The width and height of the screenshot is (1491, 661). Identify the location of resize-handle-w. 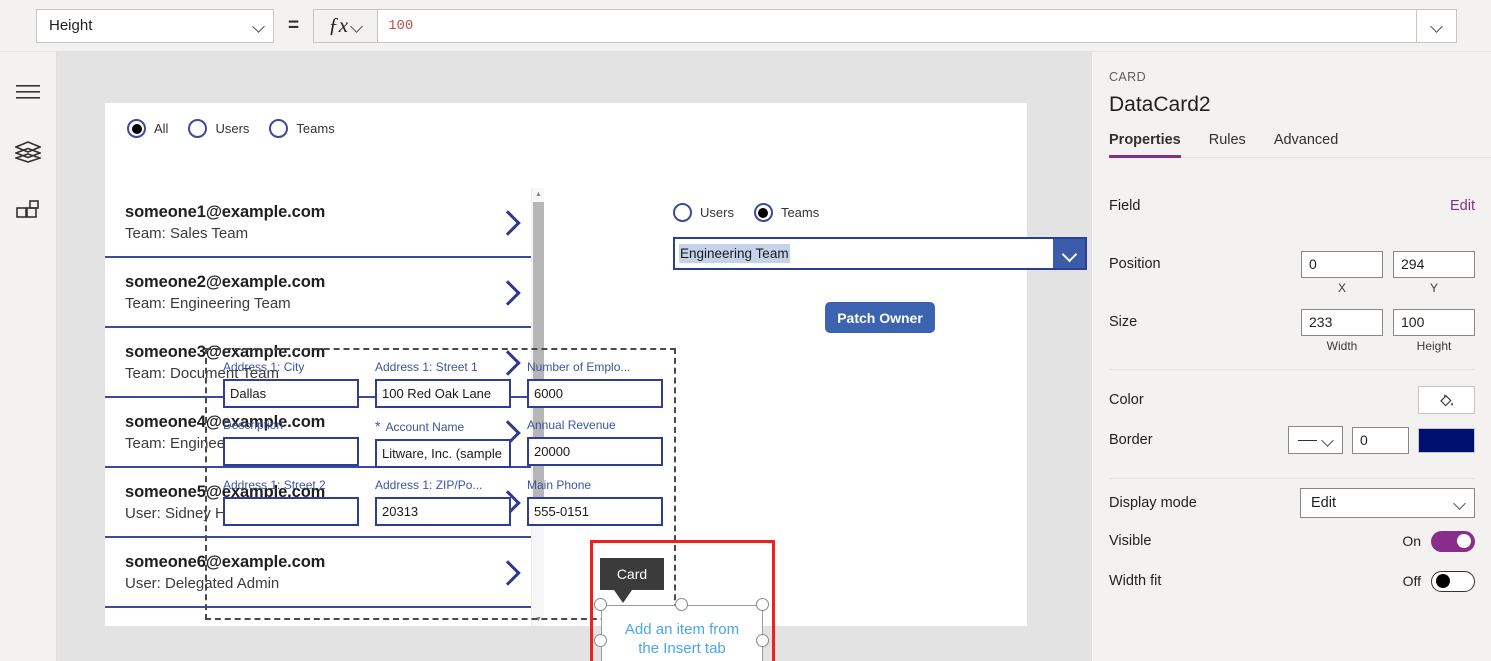
(600, 640).